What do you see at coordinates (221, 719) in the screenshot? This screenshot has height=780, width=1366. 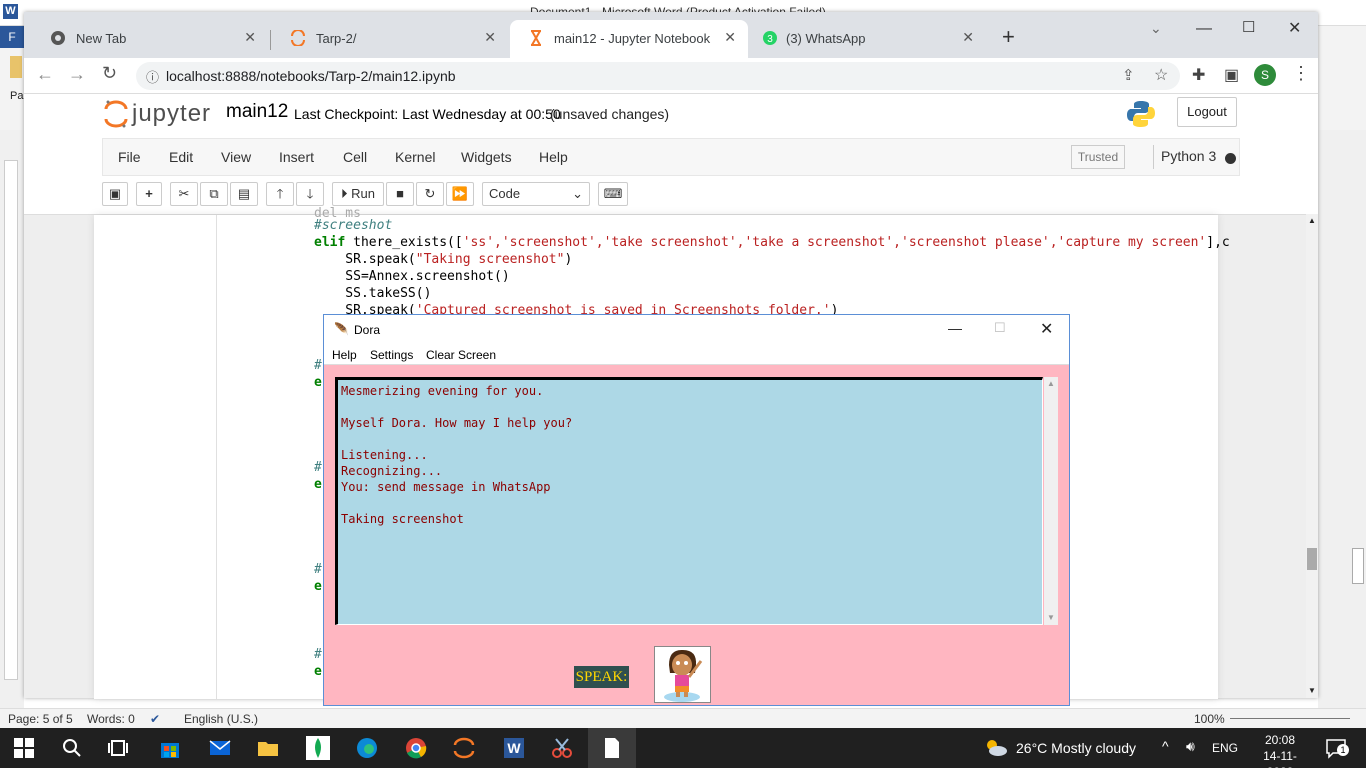 I see `language-status: English (U.S.)` at bounding box center [221, 719].